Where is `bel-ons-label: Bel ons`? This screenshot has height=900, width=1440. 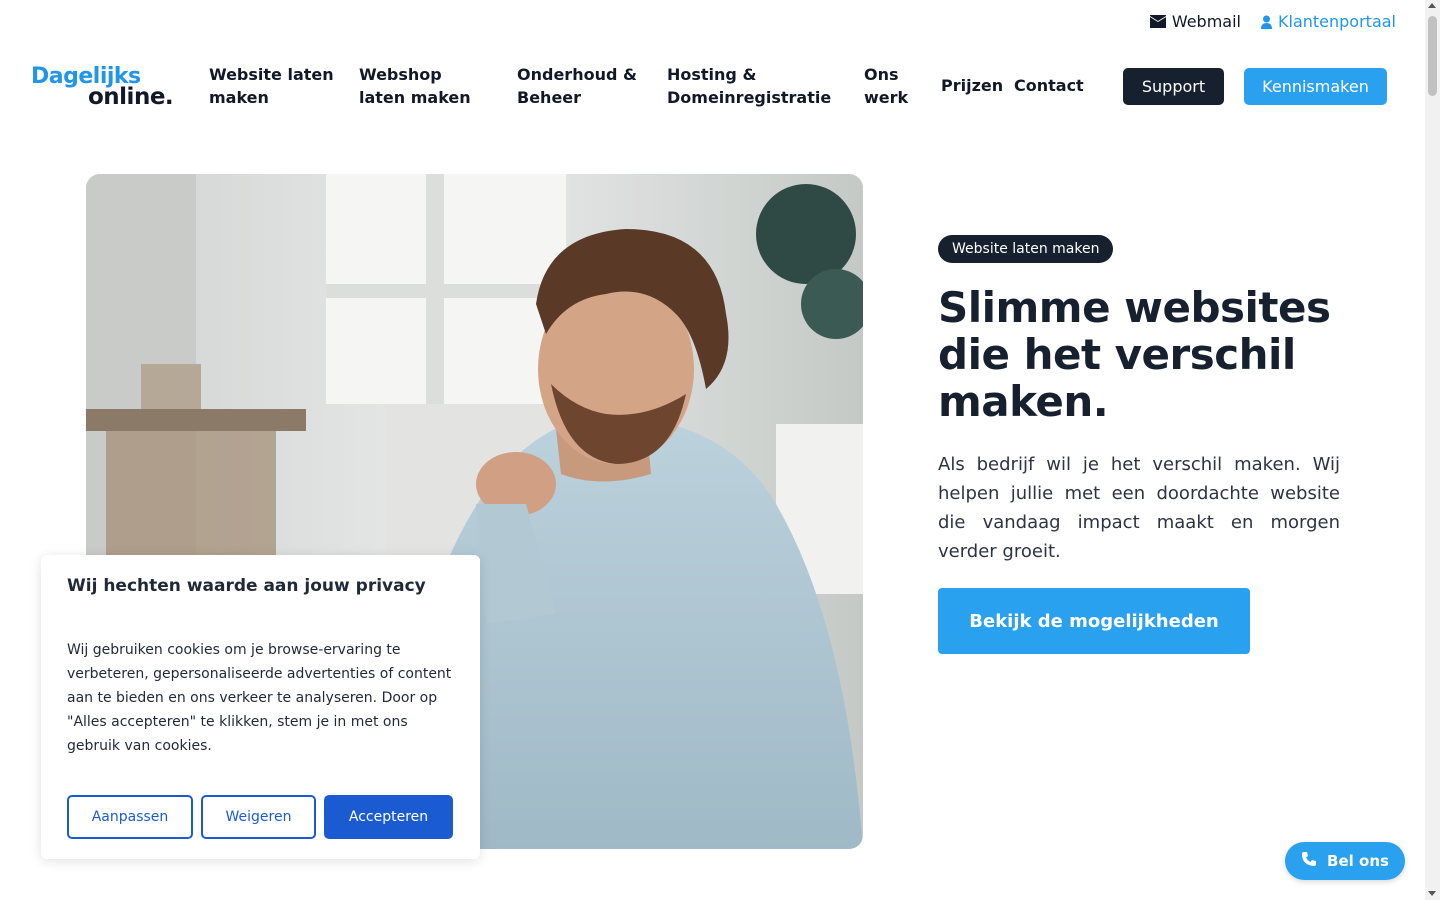
bel-ons-label: Bel ons is located at coordinates (1358, 861).